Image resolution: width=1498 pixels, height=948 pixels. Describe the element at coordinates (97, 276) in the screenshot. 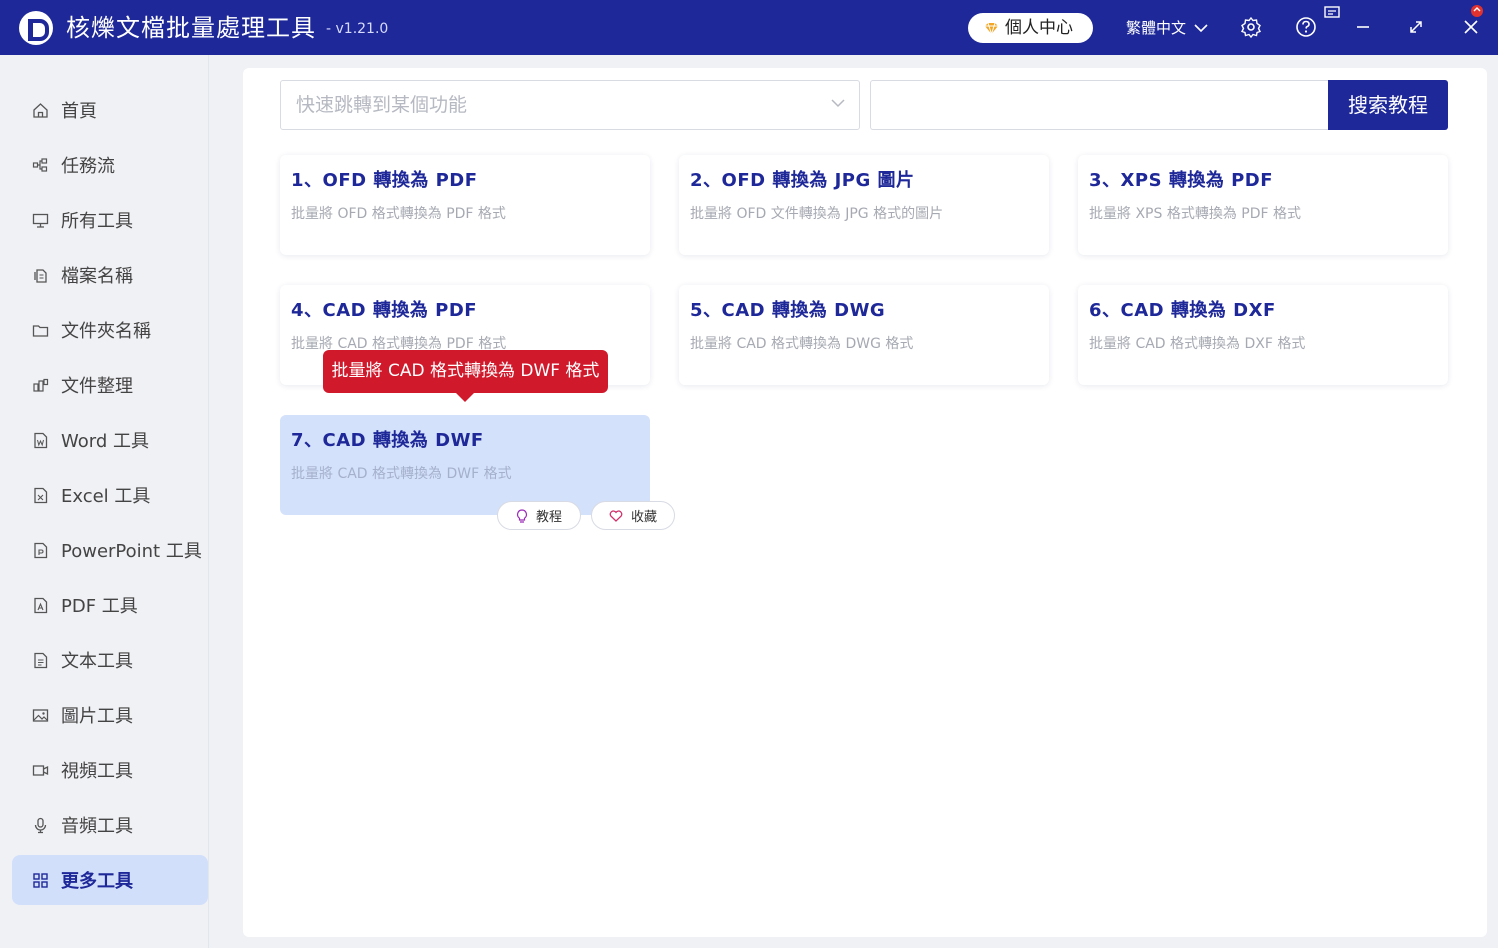

I see `sidebar-item-label: 檔案名稱` at that location.